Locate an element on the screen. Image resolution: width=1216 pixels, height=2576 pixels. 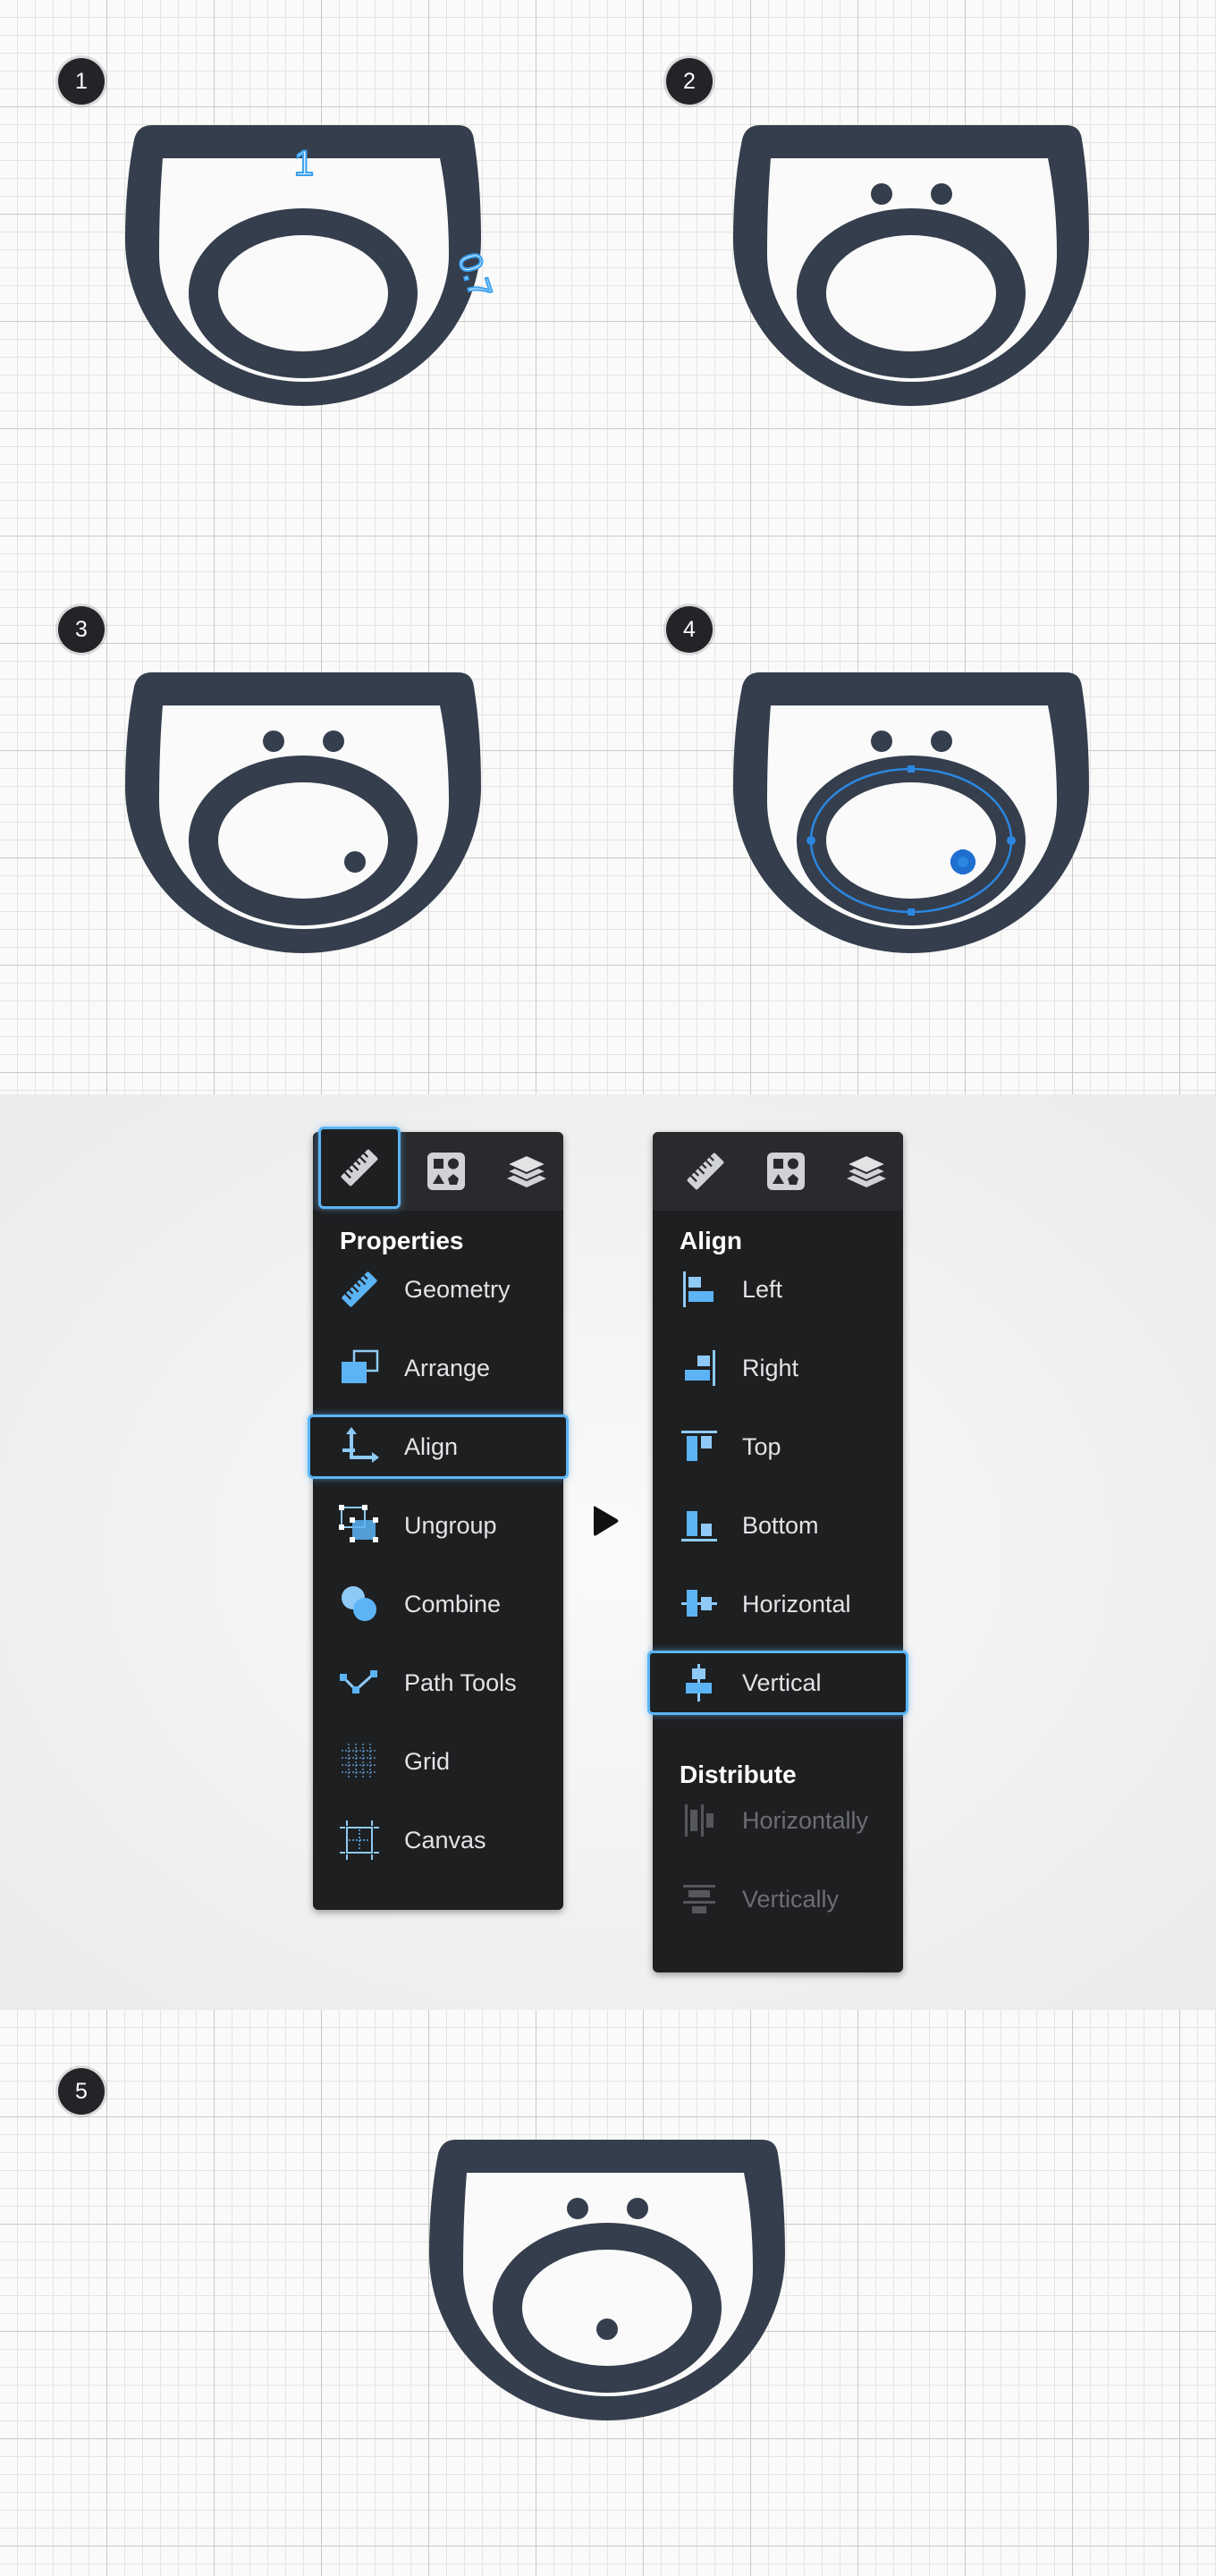
menu-item-align: Align is located at coordinates (439, 1447).